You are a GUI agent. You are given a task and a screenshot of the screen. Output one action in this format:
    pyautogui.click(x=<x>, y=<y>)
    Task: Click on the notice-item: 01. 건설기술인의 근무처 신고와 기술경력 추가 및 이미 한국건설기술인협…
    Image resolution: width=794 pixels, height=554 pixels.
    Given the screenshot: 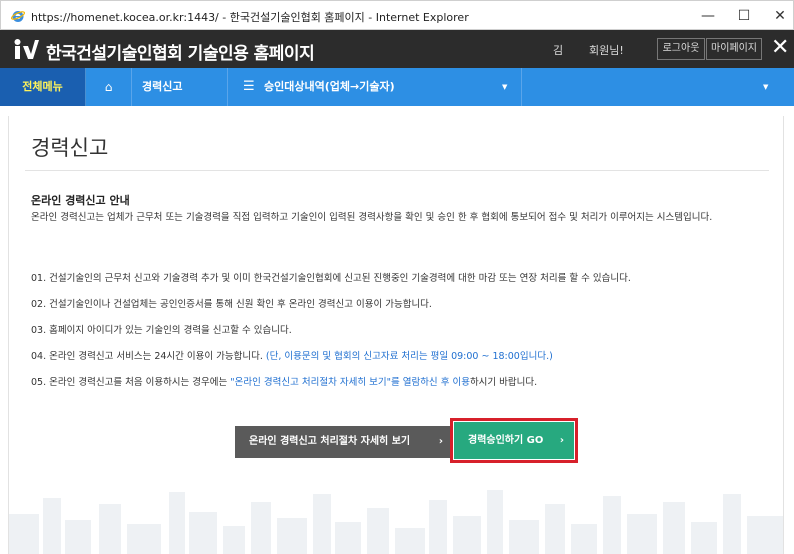 What is the action you would take?
    pyautogui.click(x=331, y=278)
    